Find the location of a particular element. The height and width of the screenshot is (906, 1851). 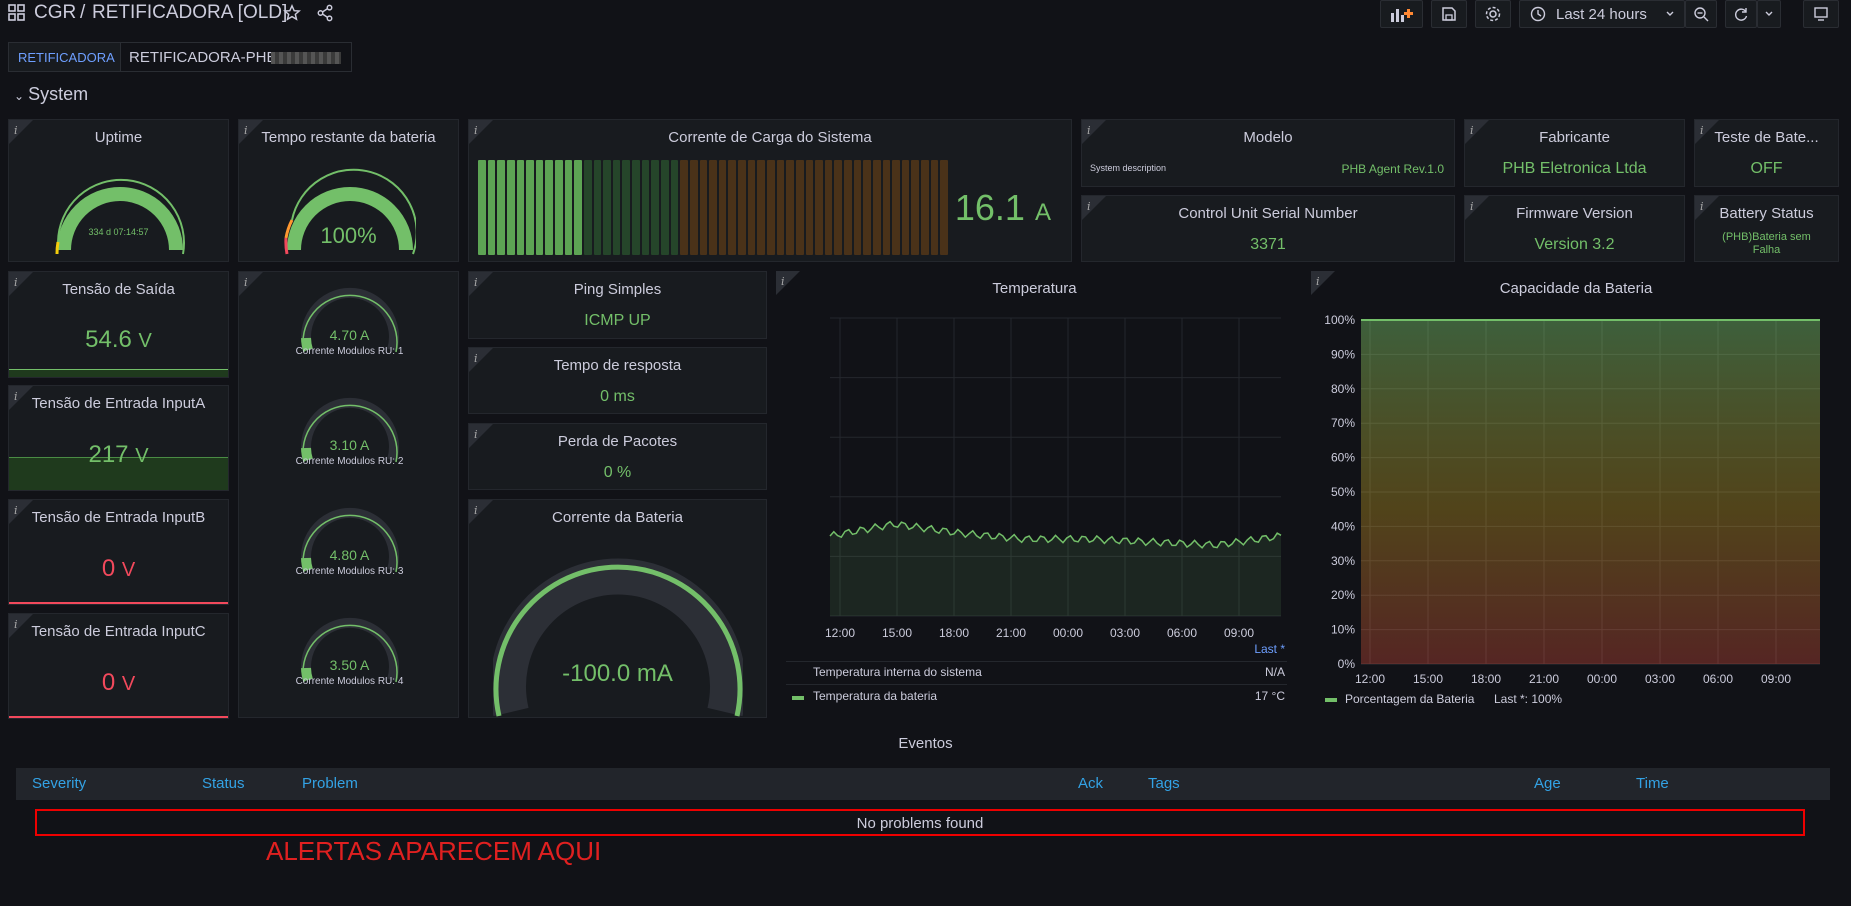

star-icon is located at coordinates (292, 13).